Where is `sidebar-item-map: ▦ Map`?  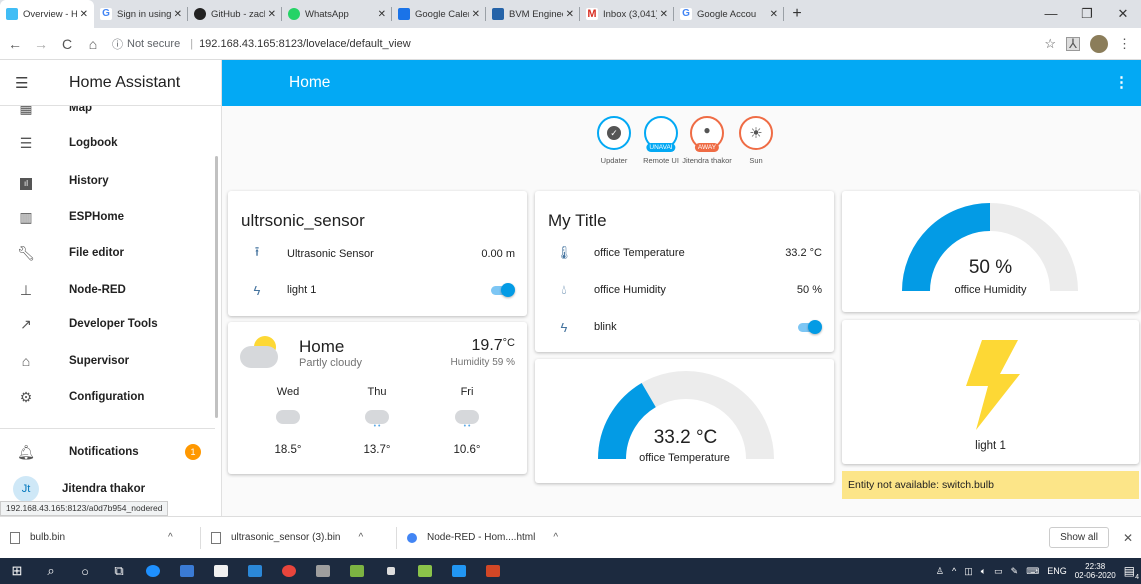 sidebar-item-map: ▦ Map is located at coordinates (107, 115).